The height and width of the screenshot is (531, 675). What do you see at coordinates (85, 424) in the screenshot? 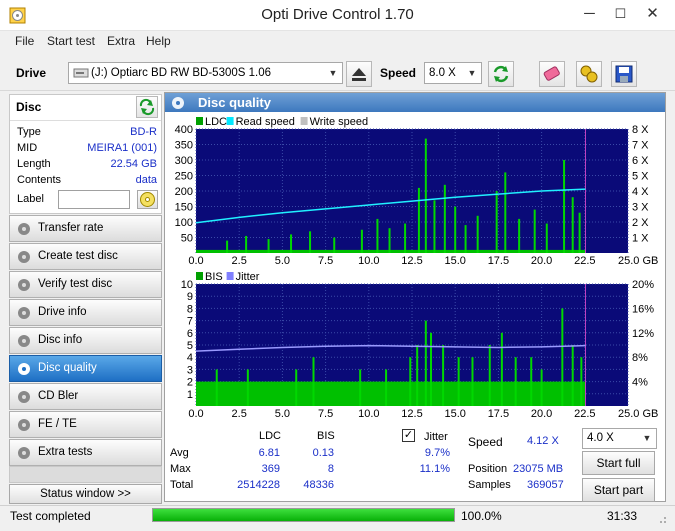
I see `nav-fe-te-button: FE / TE` at bounding box center [85, 424].